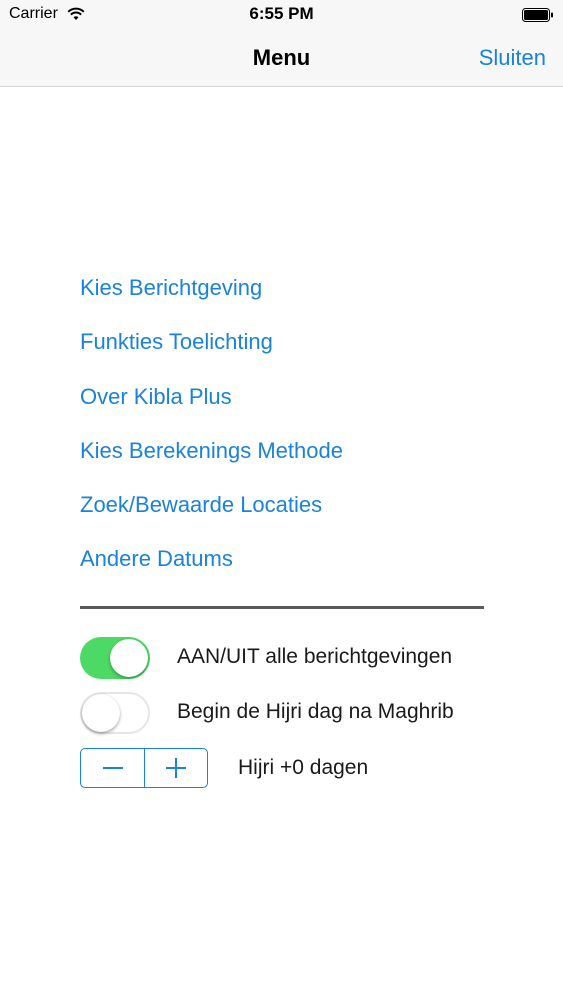  I want to click on hijri-maghrib-setting-row: Begin de Hijri dag na Maghrib, so click(290, 714).